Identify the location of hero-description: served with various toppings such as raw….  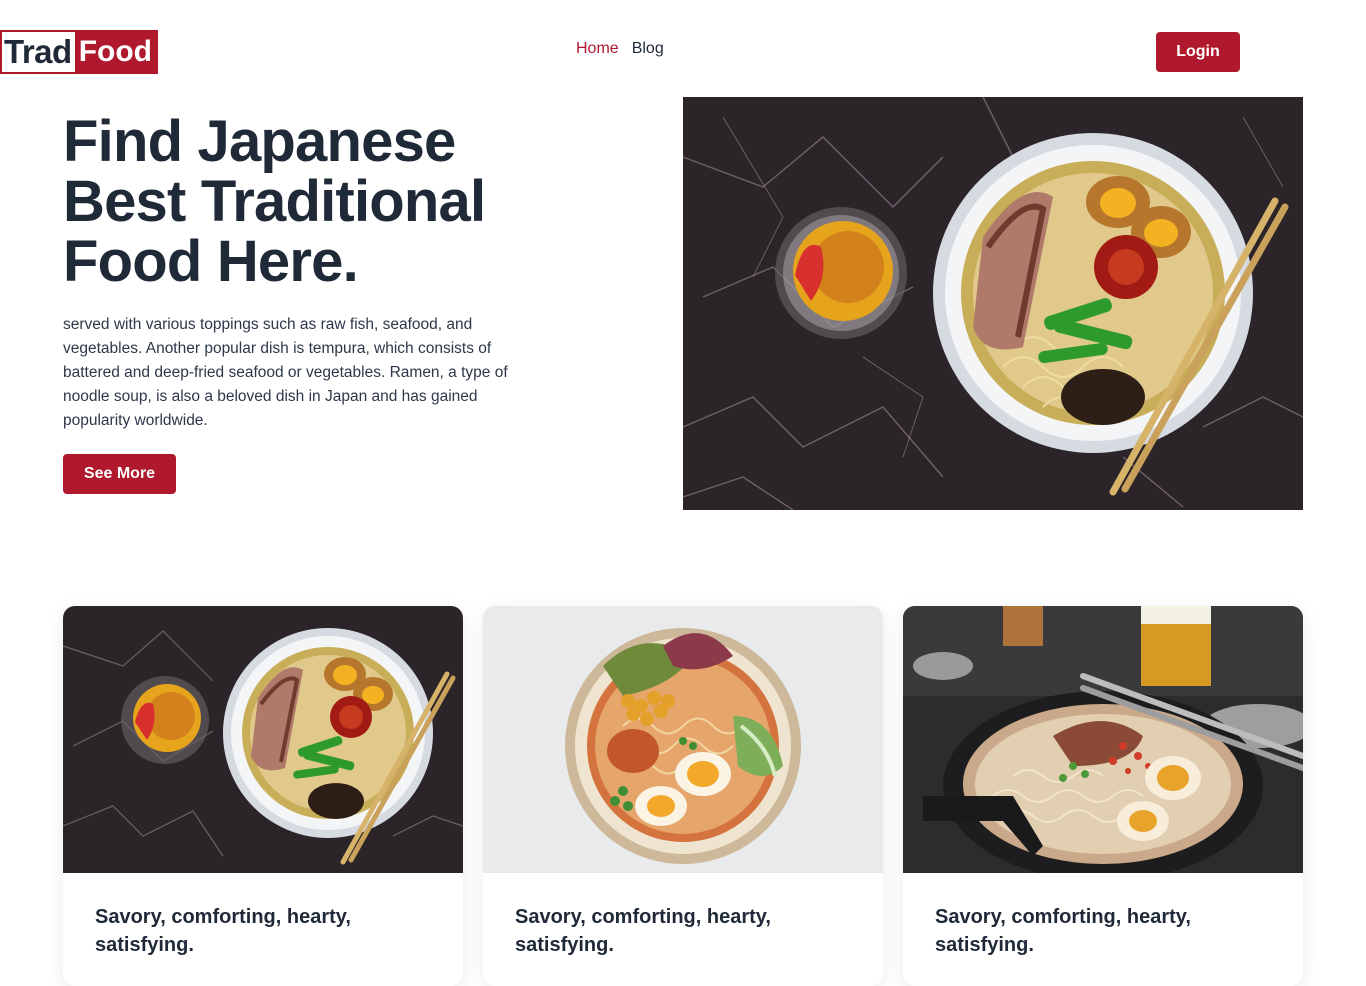
(285, 372).